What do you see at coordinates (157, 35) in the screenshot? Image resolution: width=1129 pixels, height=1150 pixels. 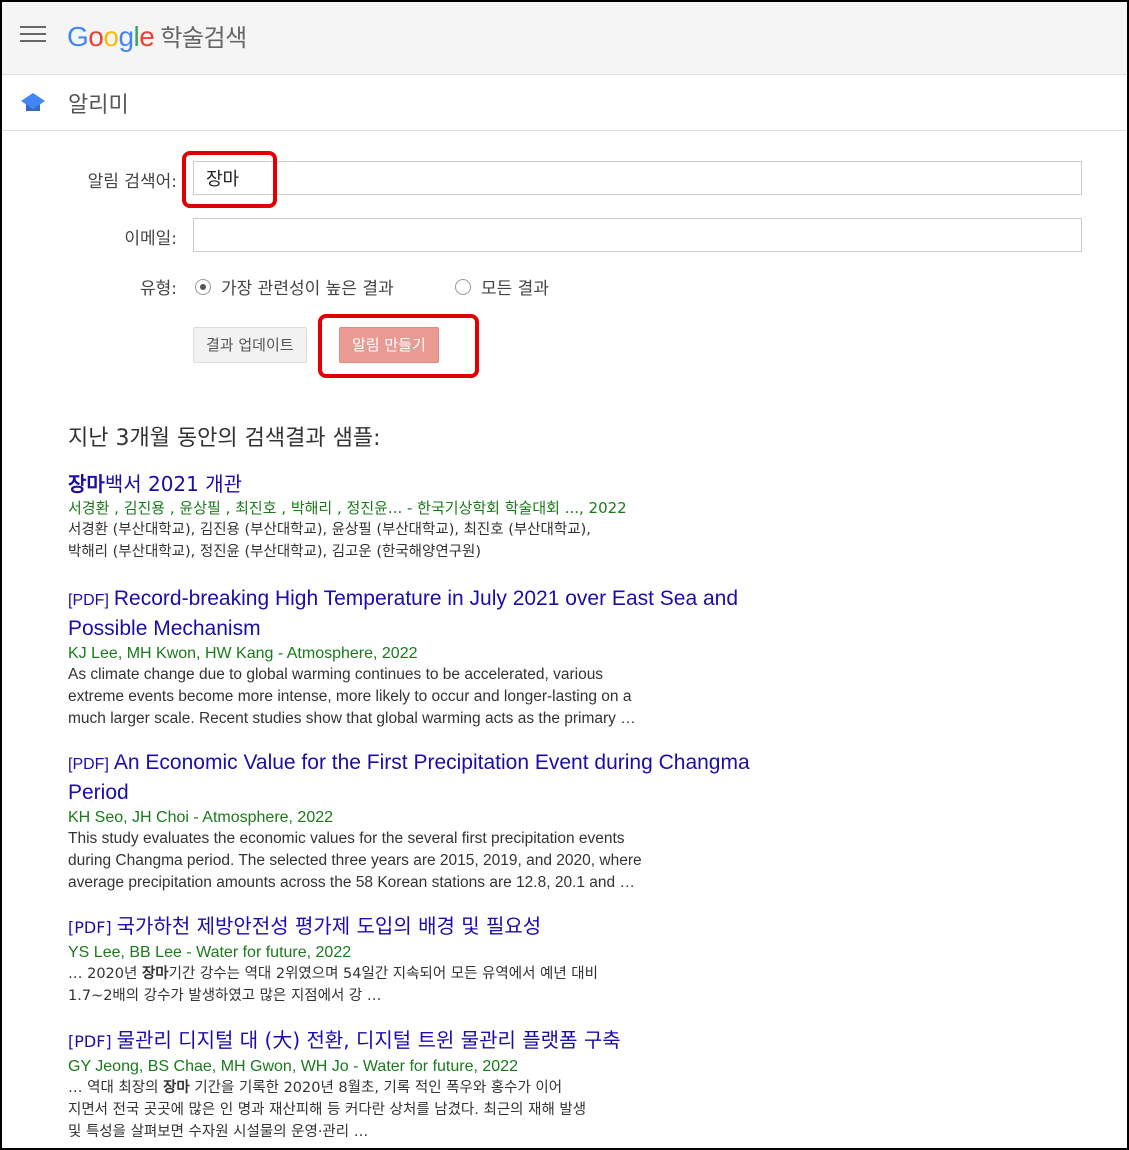 I see `google-scholar-logo: Google 학술검색` at bounding box center [157, 35].